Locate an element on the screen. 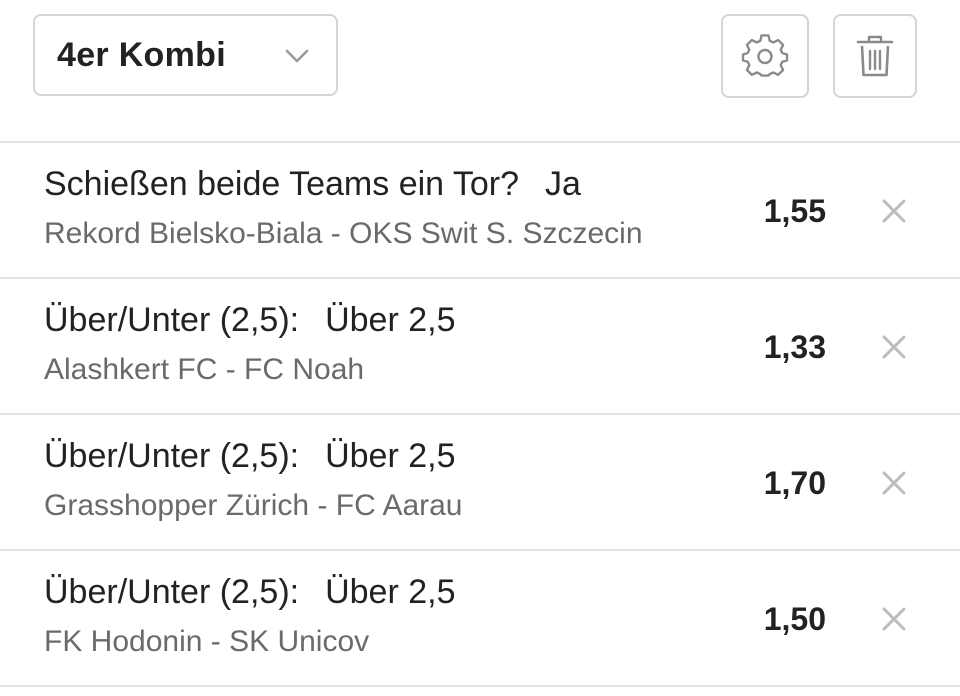  delete-all-button is located at coordinates (875, 56).